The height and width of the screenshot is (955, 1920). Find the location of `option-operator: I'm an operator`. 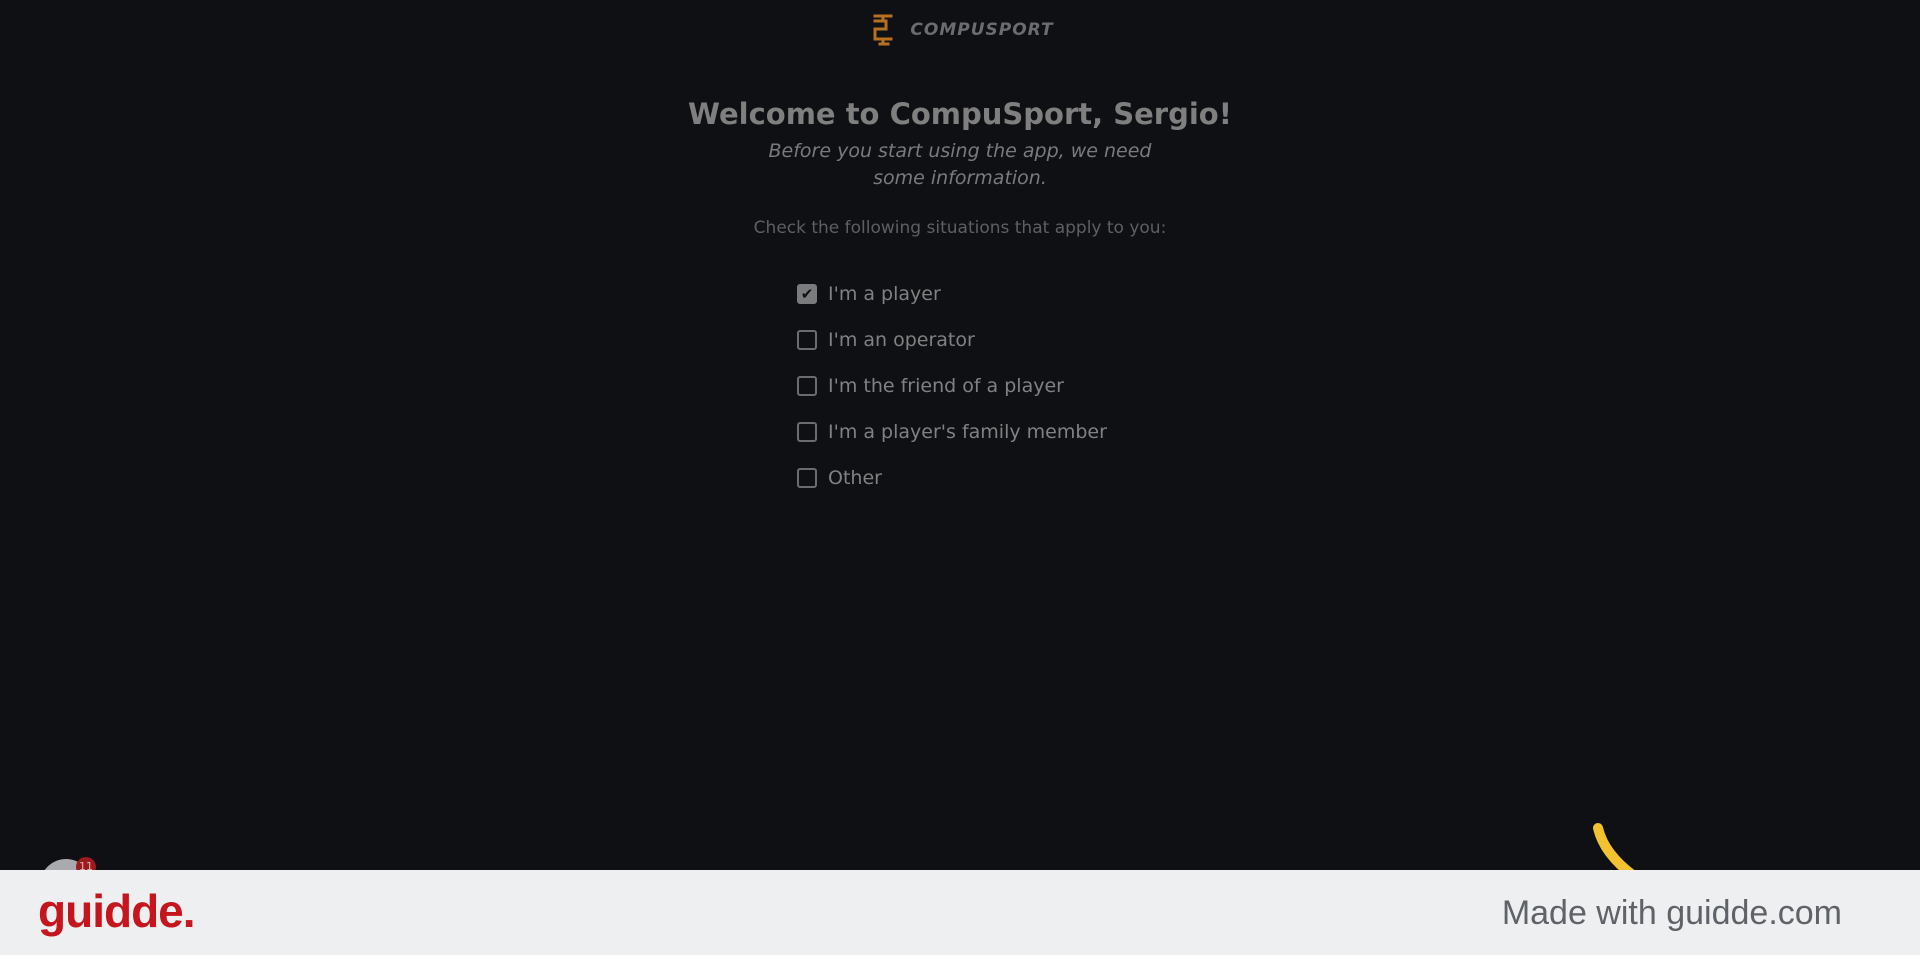

option-operator: I'm an operator is located at coordinates (952, 340).